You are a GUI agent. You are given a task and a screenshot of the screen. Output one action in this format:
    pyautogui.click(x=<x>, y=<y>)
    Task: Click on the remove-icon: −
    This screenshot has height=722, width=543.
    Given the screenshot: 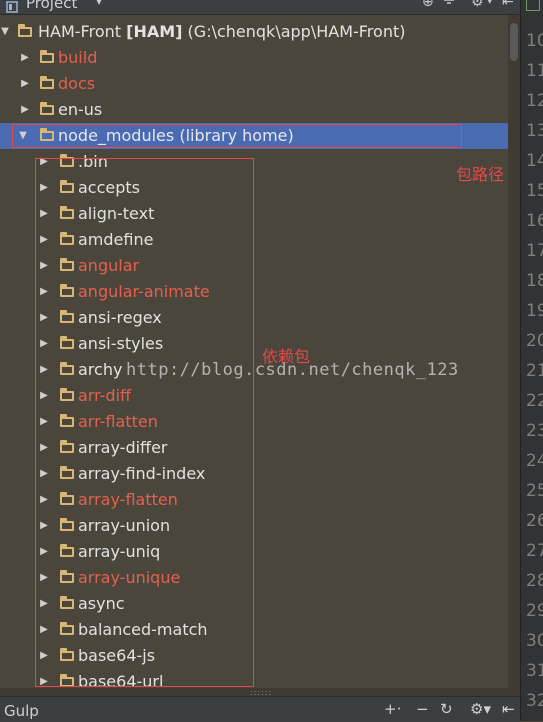 What is the action you would take?
    pyautogui.click(x=422, y=709)
    